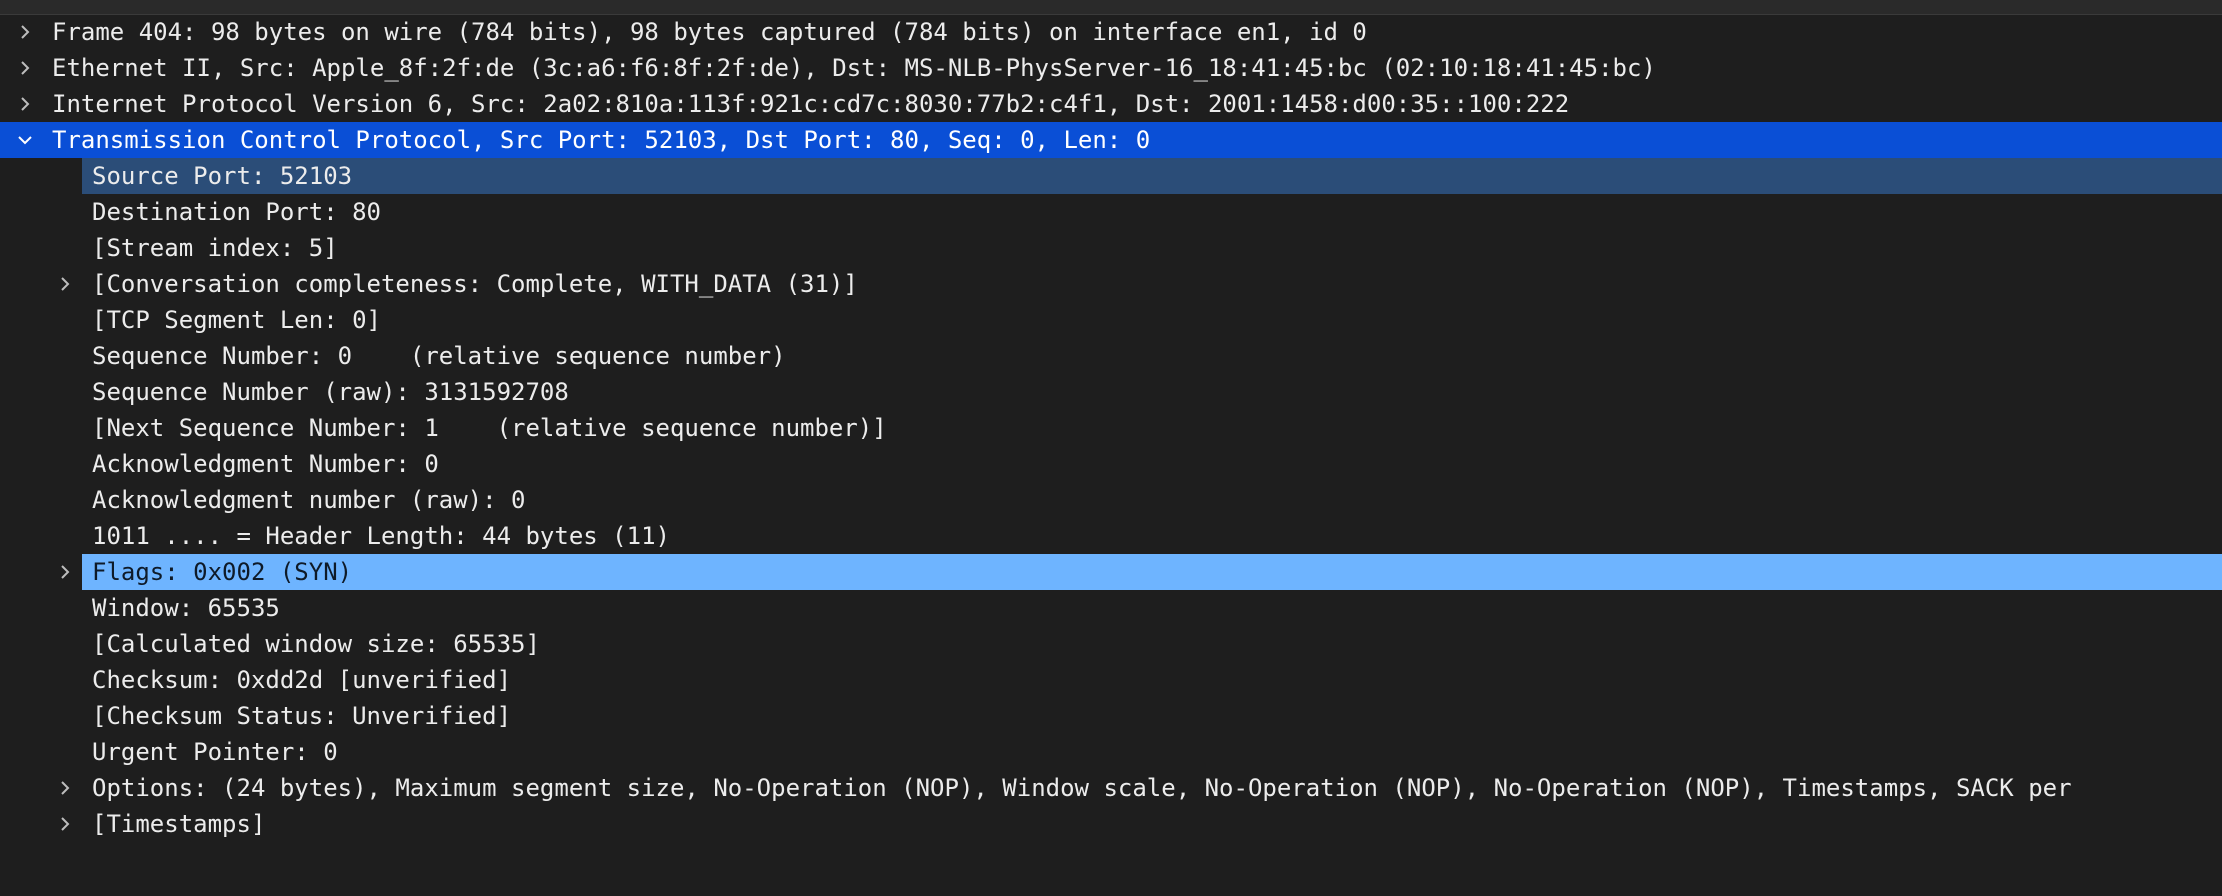  What do you see at coordinates (1111, 7) in the screenshot?
I see `pane-top-border` at bounding box center [1111, 7].